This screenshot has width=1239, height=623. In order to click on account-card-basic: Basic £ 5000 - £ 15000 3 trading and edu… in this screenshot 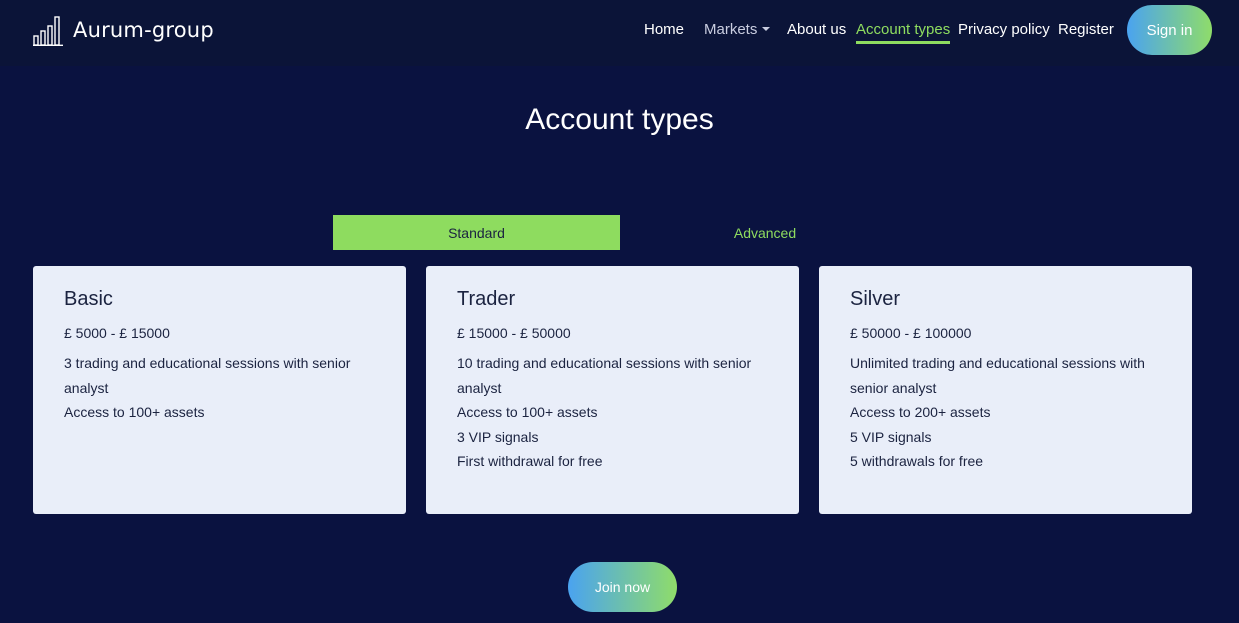, I will do `click(219, 390)`.